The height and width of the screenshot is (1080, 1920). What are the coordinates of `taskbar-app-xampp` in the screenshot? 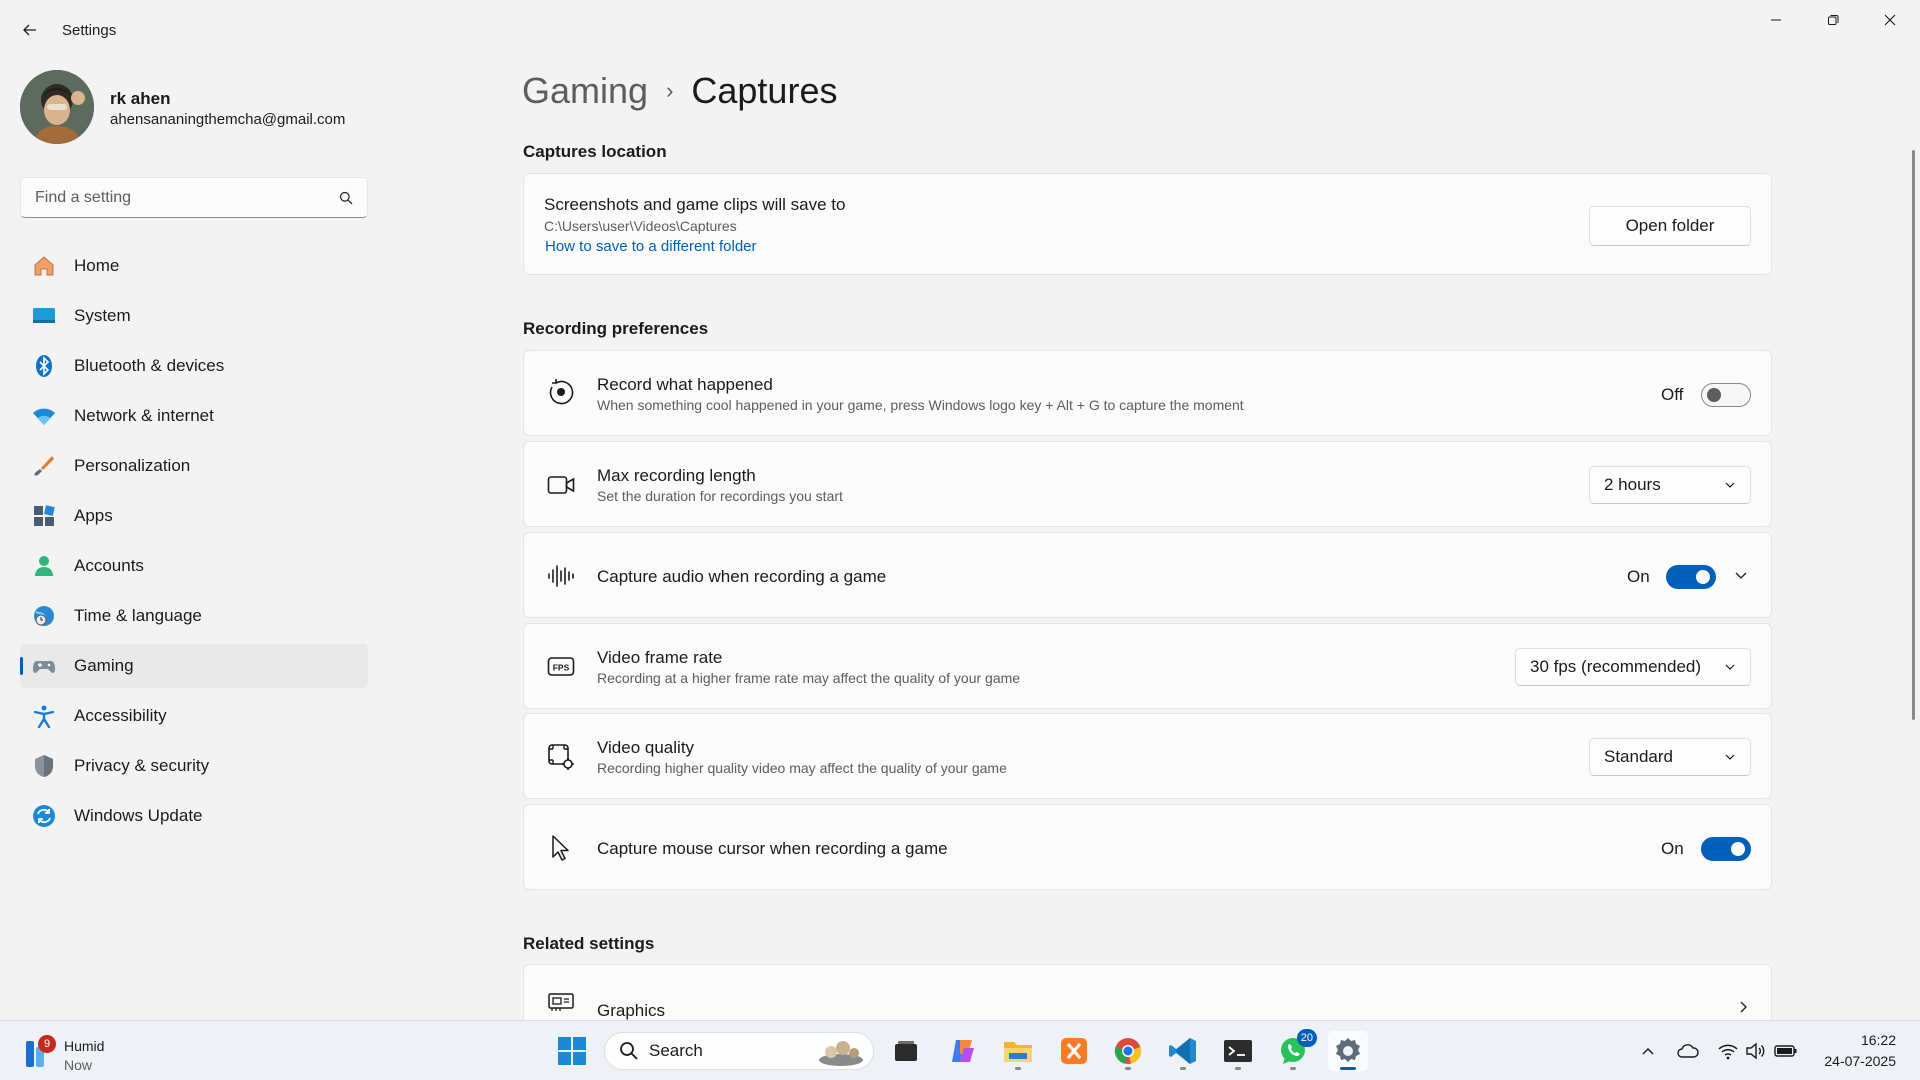 It's located at (1074, 1051).